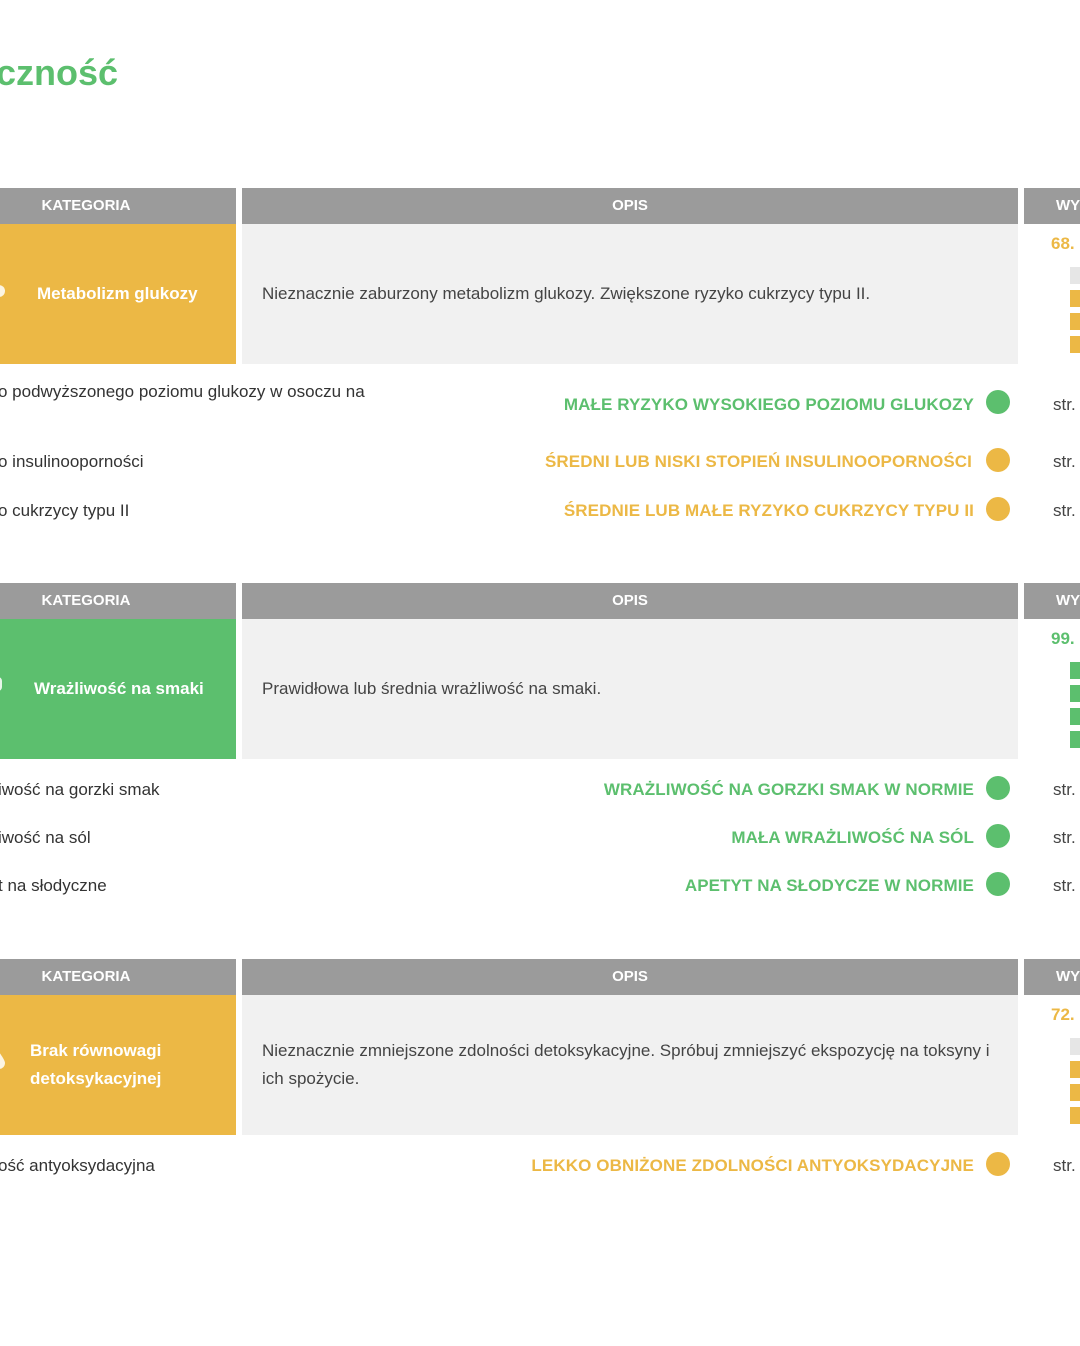 The height and width of the screenshot is (1346, 1080). I want to click on category-cell: Metabolizm glukozy, so click(118, 294).